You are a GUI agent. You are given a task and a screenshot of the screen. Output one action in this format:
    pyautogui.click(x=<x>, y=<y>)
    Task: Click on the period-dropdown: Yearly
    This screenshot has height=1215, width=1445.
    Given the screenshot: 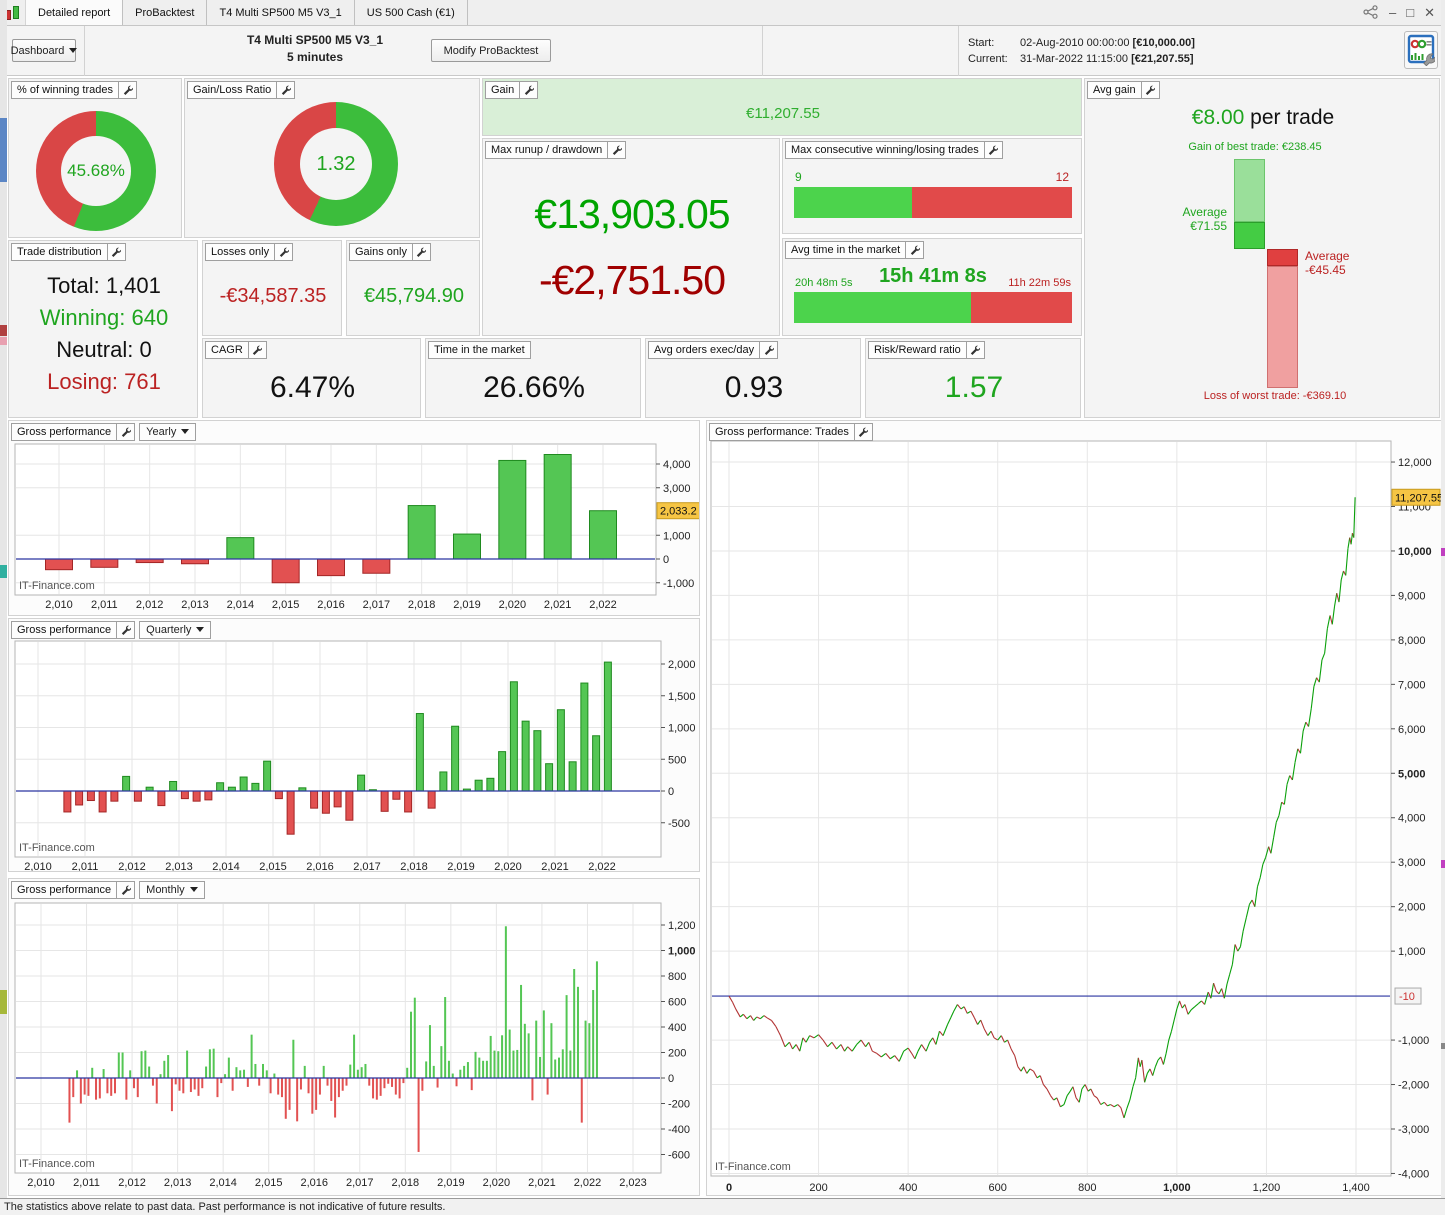 What is the action you would take?
    pyautogui.click(x=168, y=432)
    